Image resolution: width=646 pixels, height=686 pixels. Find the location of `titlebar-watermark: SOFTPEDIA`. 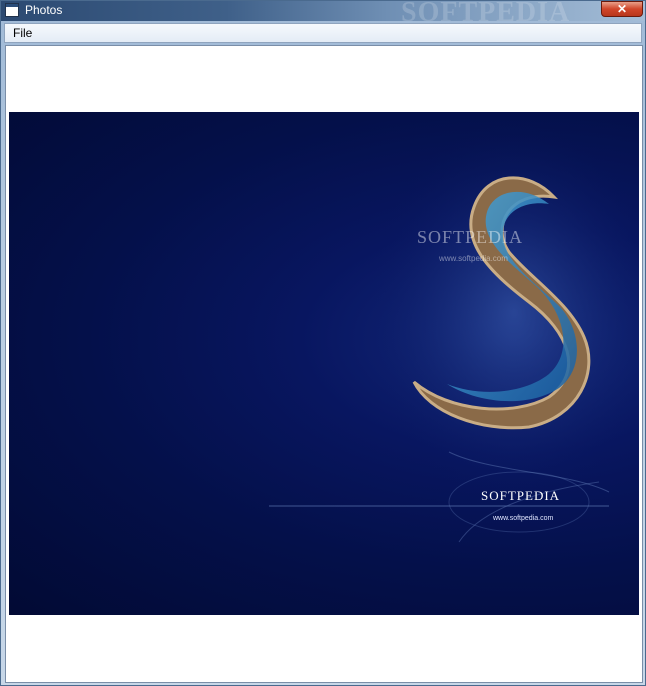

titlebar-watermark: SOFTPEDIA is located at coordinates (486, 11).